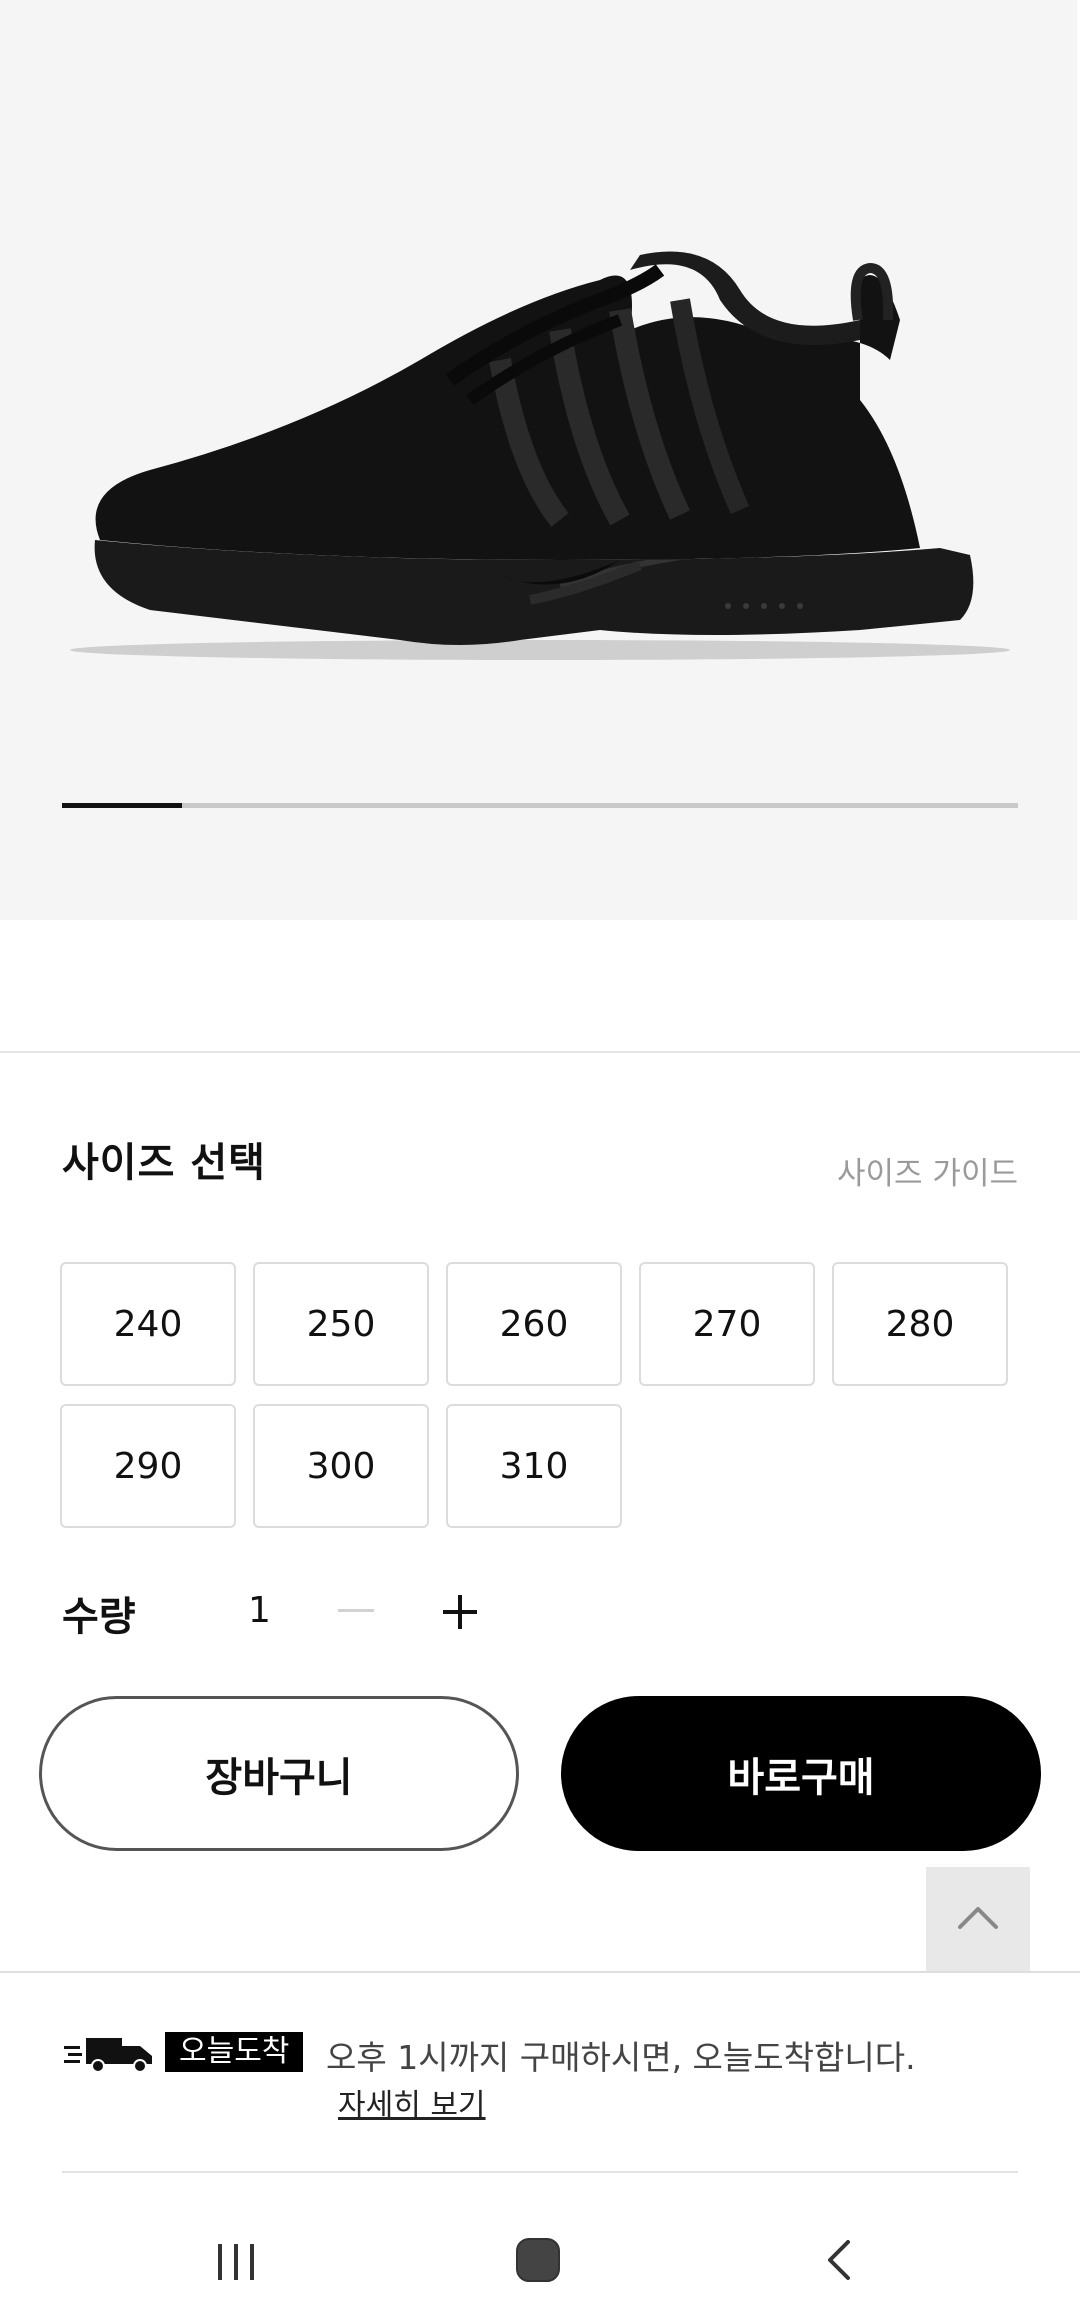 This screenshot has width=1080, height=2316. I want to click on quantity-label: 수량, so click(99, 1617).